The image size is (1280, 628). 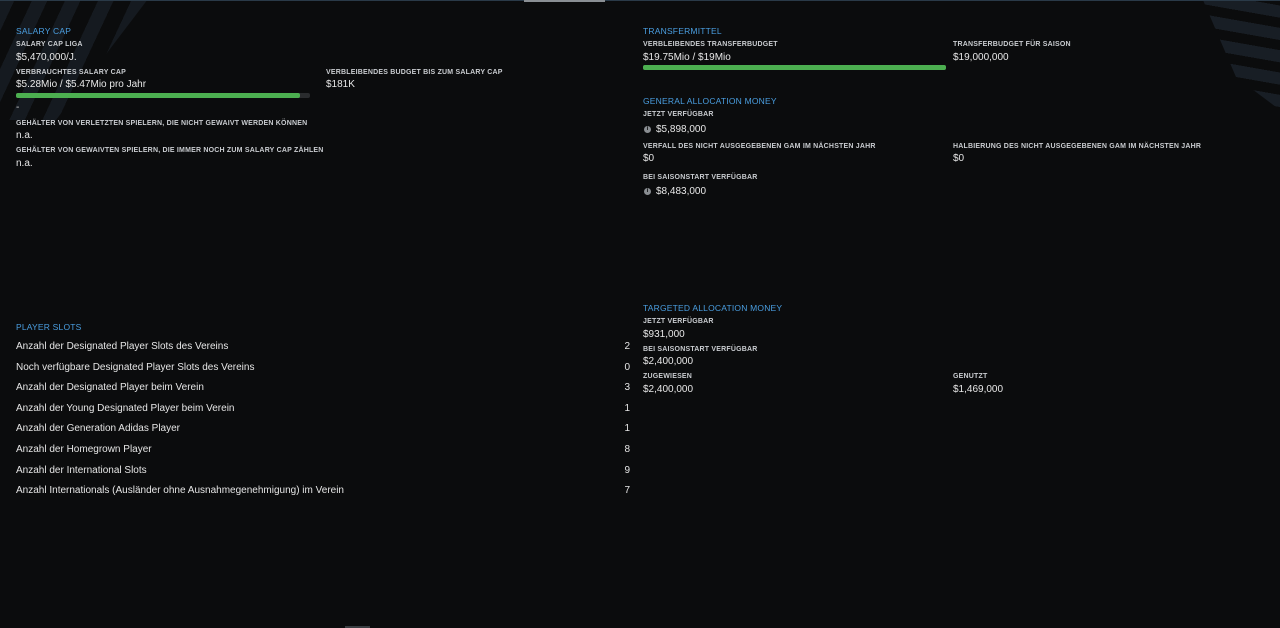 I want to click on tam-title: TARGETED ALLOCATION MONEY, so click(x=713, y=308).